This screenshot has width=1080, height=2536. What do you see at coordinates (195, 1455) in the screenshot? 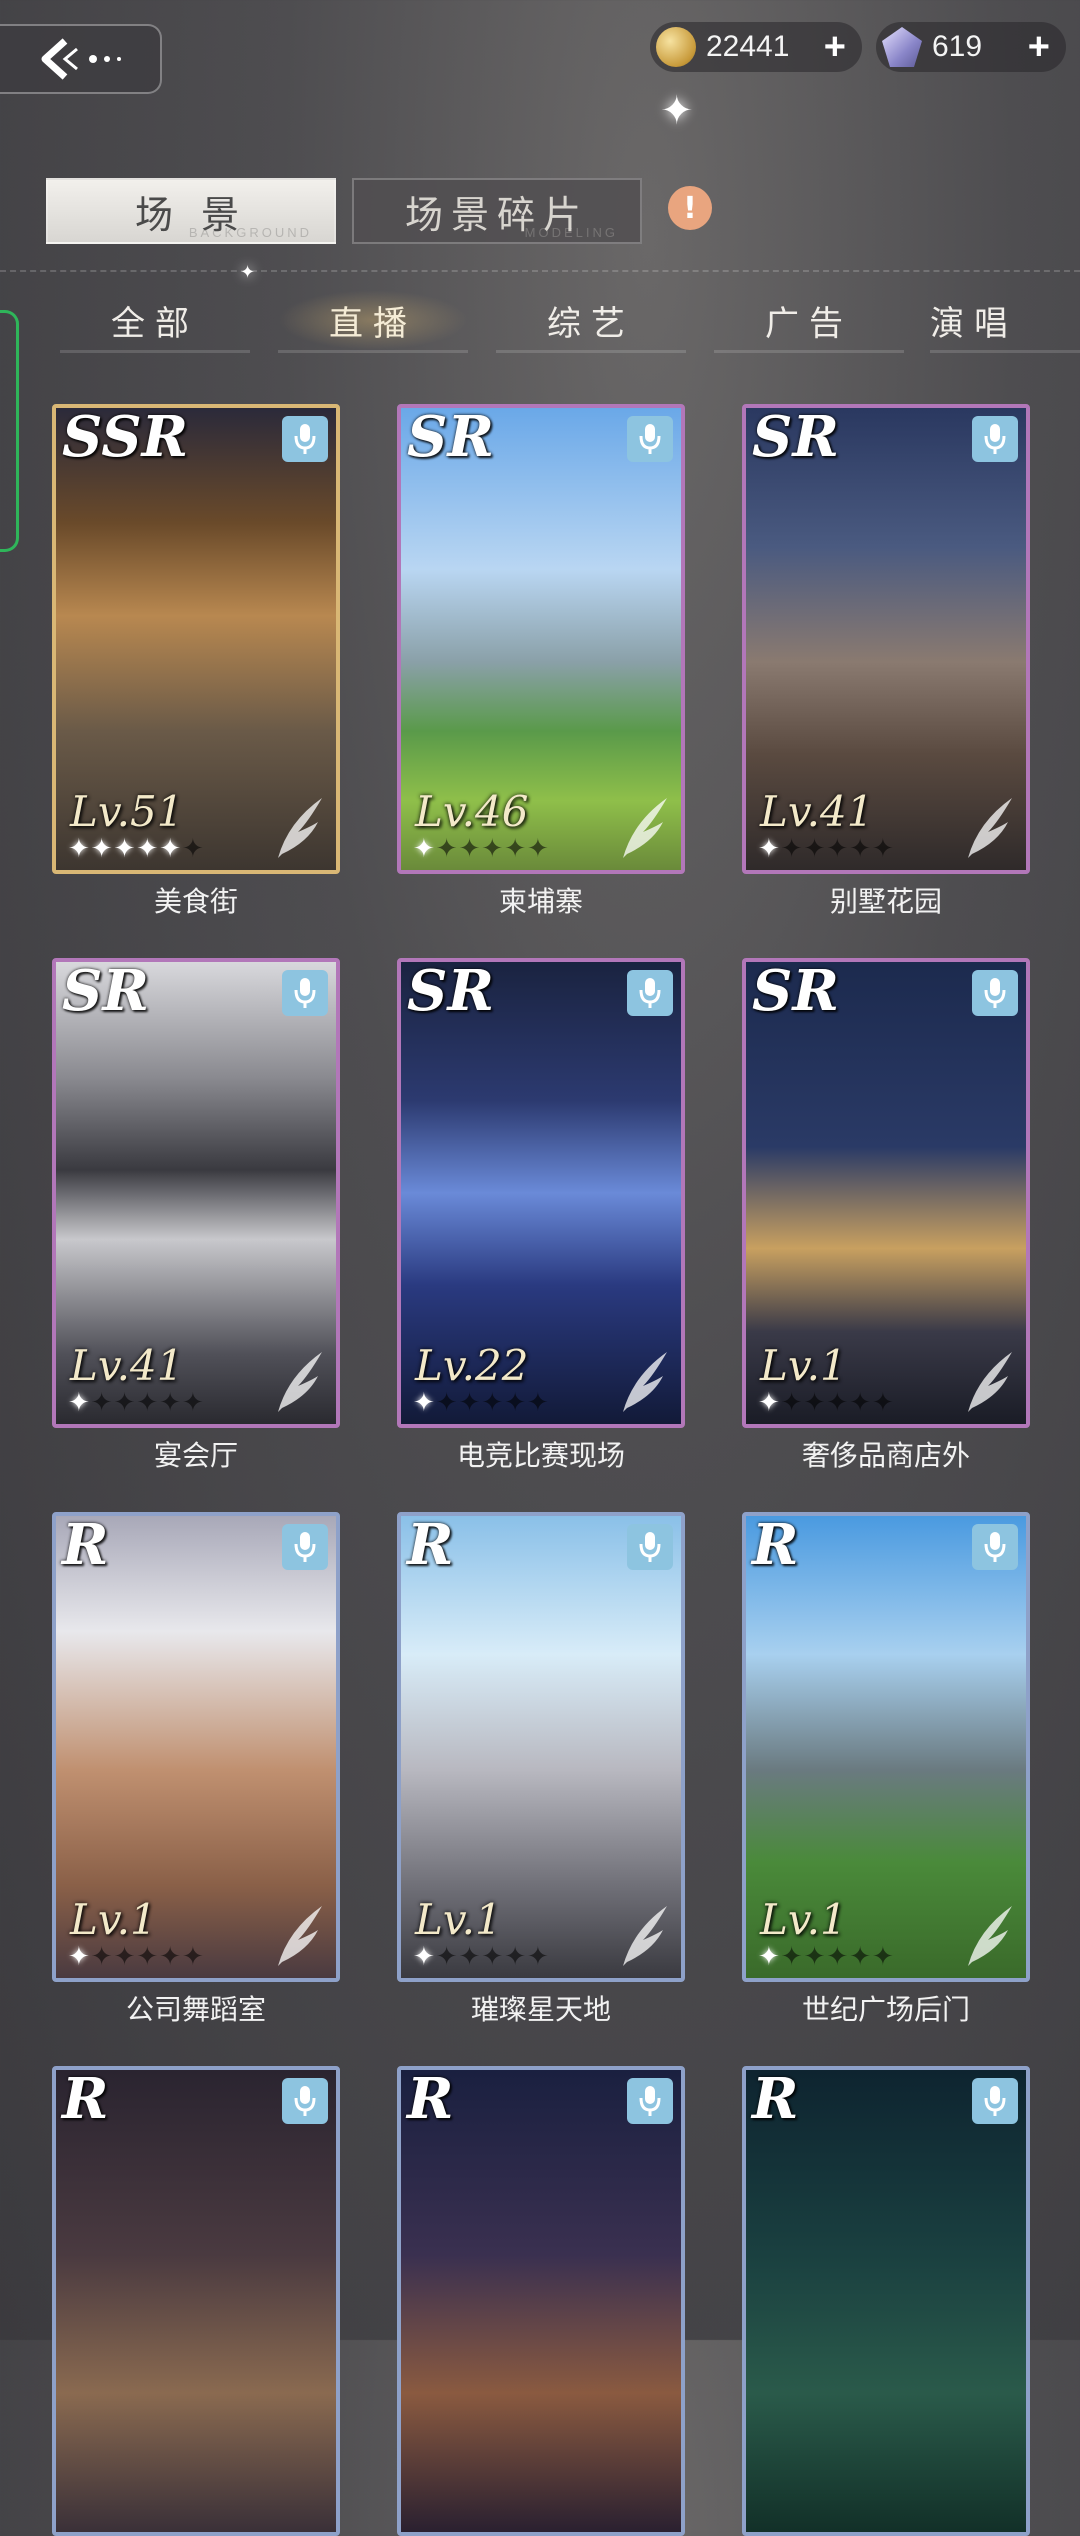
I see `scene-name: 宴会厅` at bounding box center [195, 1455].